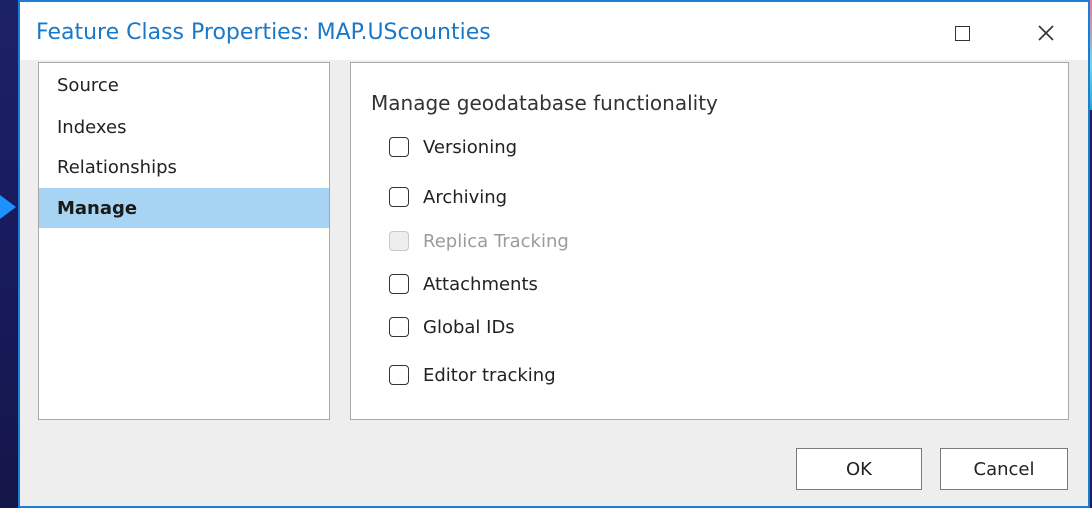 This screenshot has width=1092, height=508. What do you see at coordinates (1004, 469) in the screenshot?
I see `cancel-button: Cancel` at bounding box center [1004, 469].